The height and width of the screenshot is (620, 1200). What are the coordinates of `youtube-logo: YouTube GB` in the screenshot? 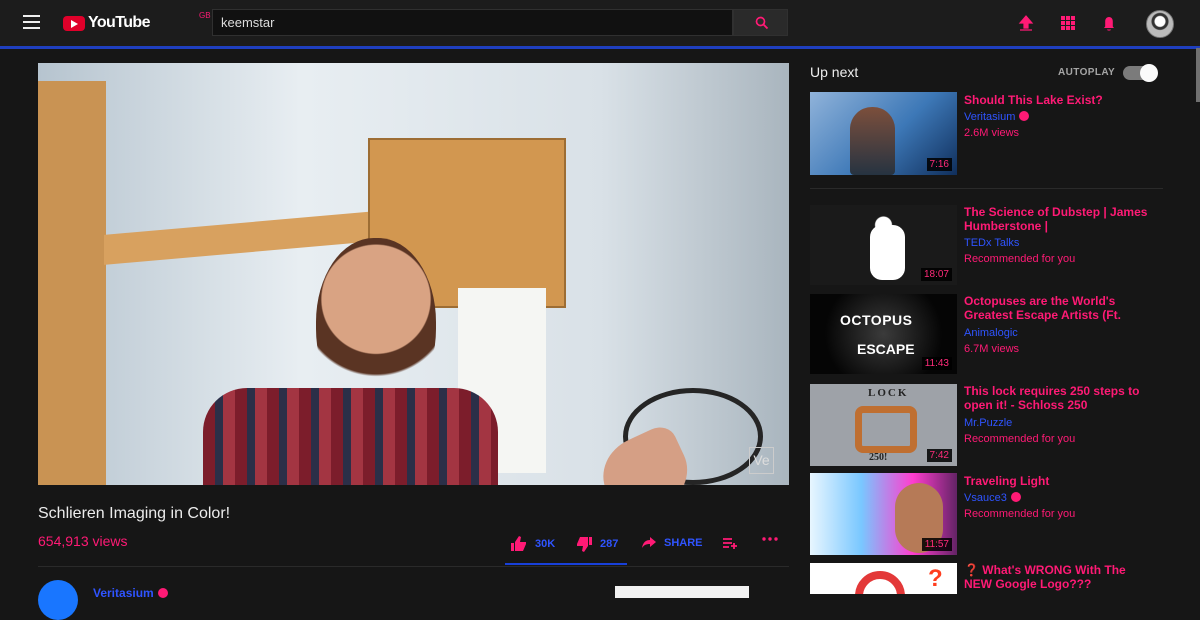 It's located at (137, 22).